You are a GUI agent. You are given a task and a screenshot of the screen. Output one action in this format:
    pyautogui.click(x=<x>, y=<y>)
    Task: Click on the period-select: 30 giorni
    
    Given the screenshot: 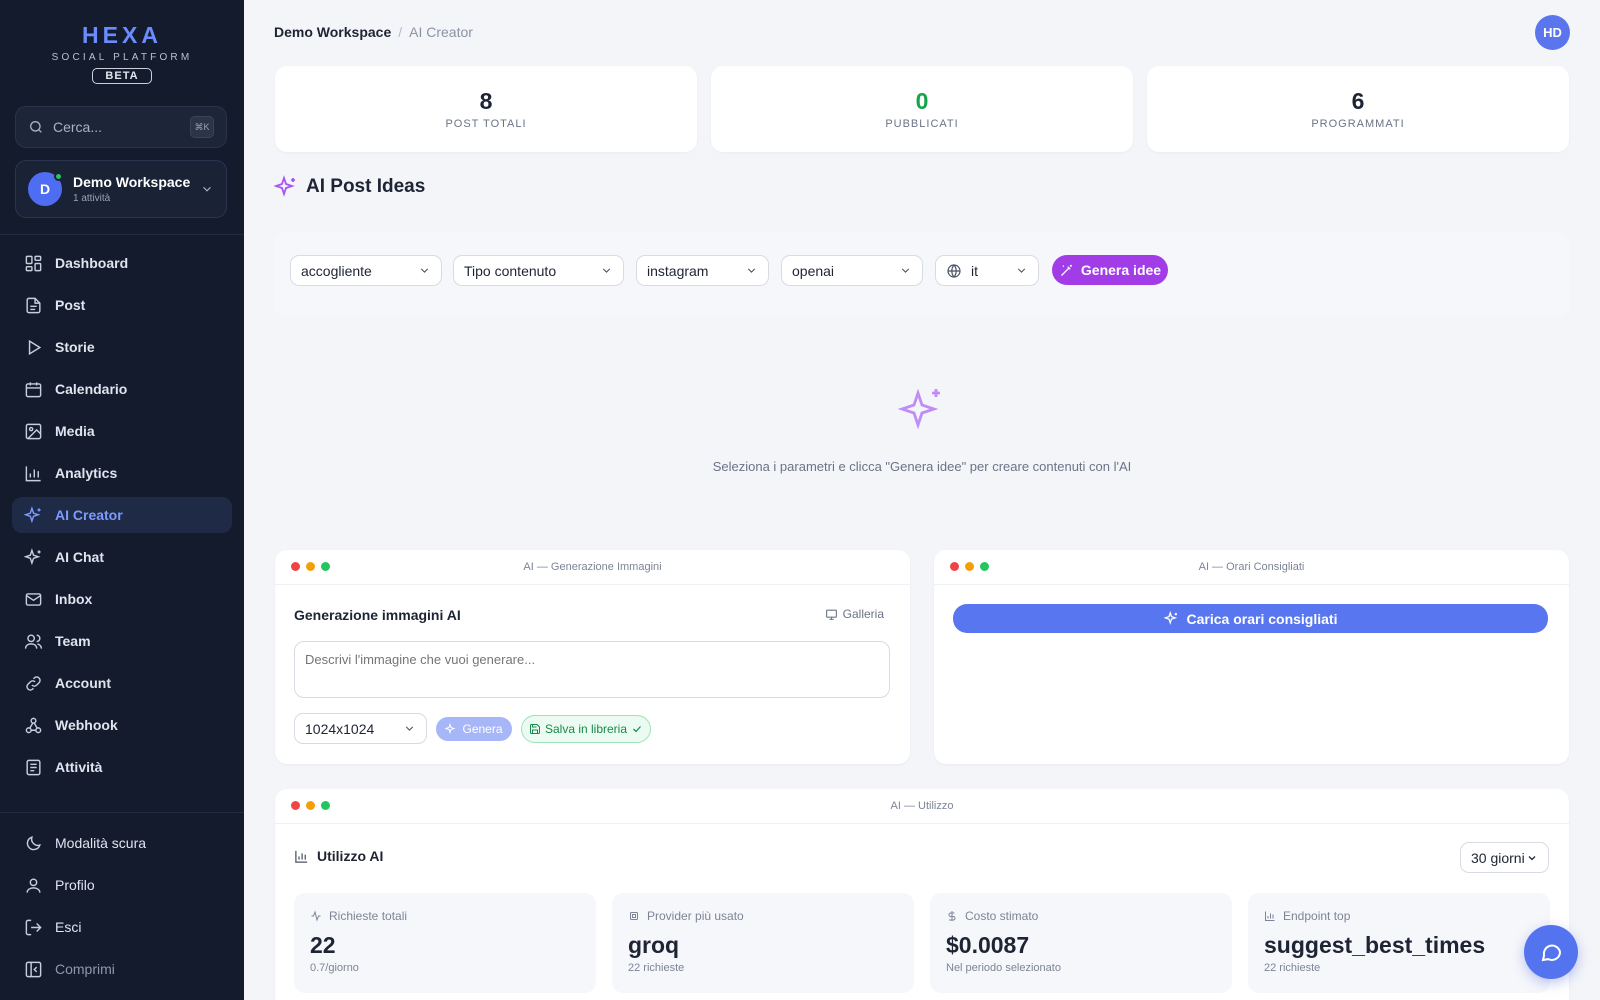 What is the action you would take?
    pyautogui.click(x=1504, y=857)
    